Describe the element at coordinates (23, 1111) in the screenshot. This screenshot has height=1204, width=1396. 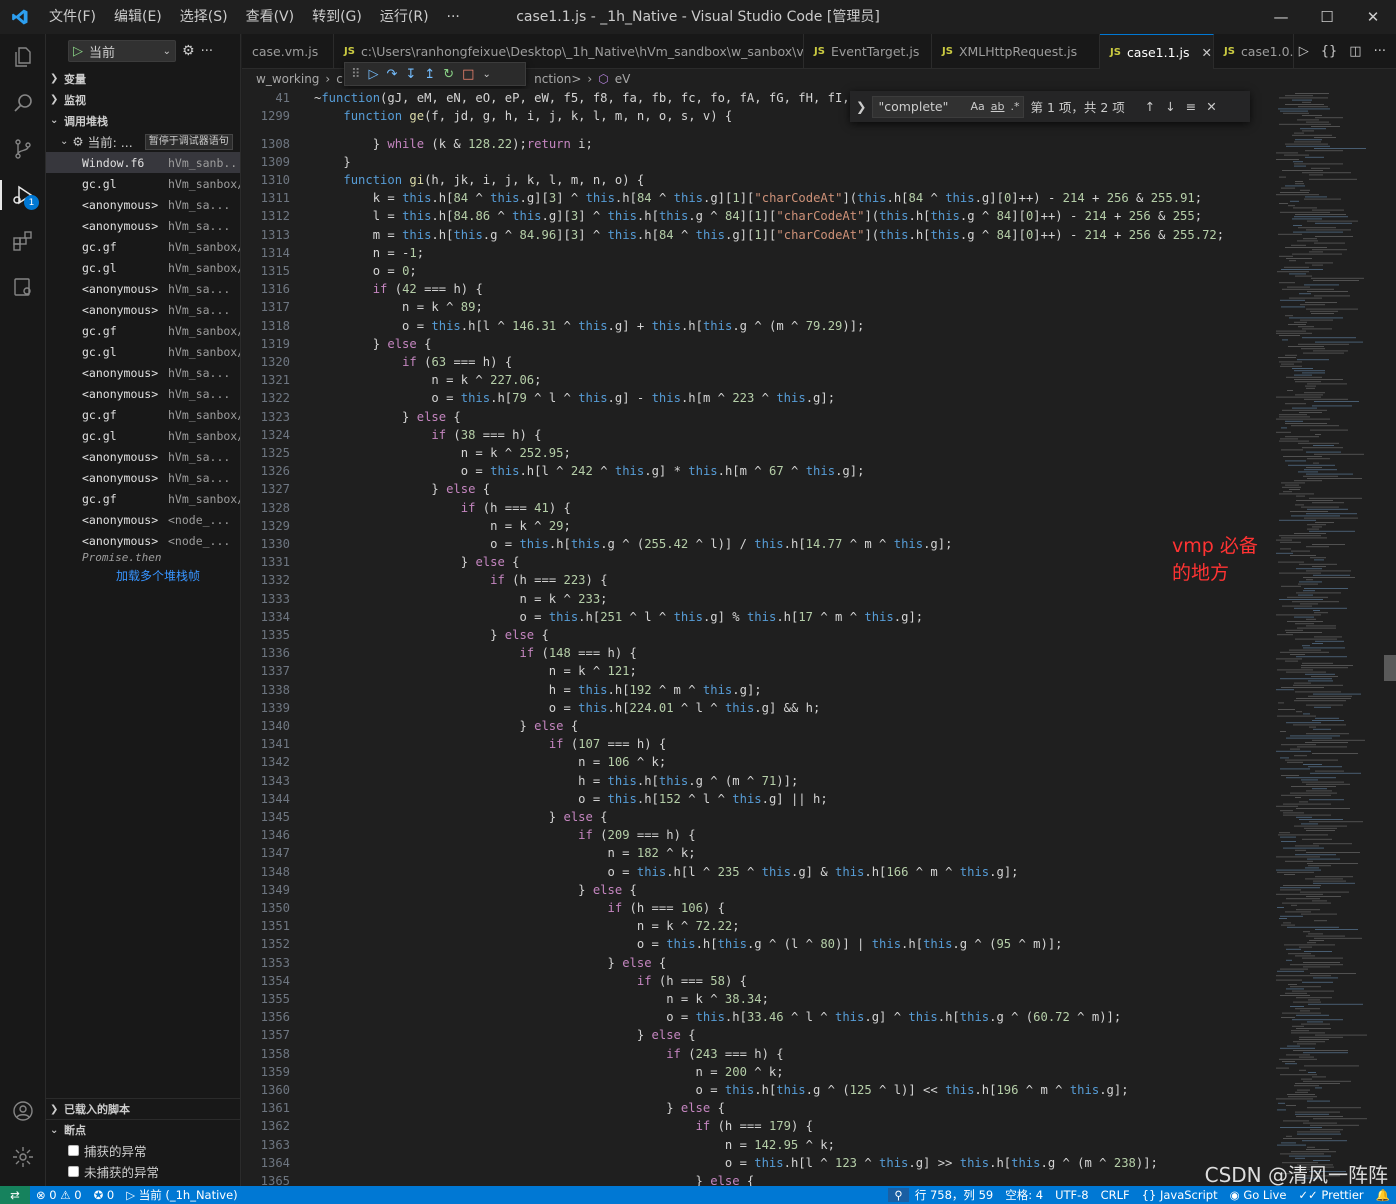
I see `account-icon` at that location.